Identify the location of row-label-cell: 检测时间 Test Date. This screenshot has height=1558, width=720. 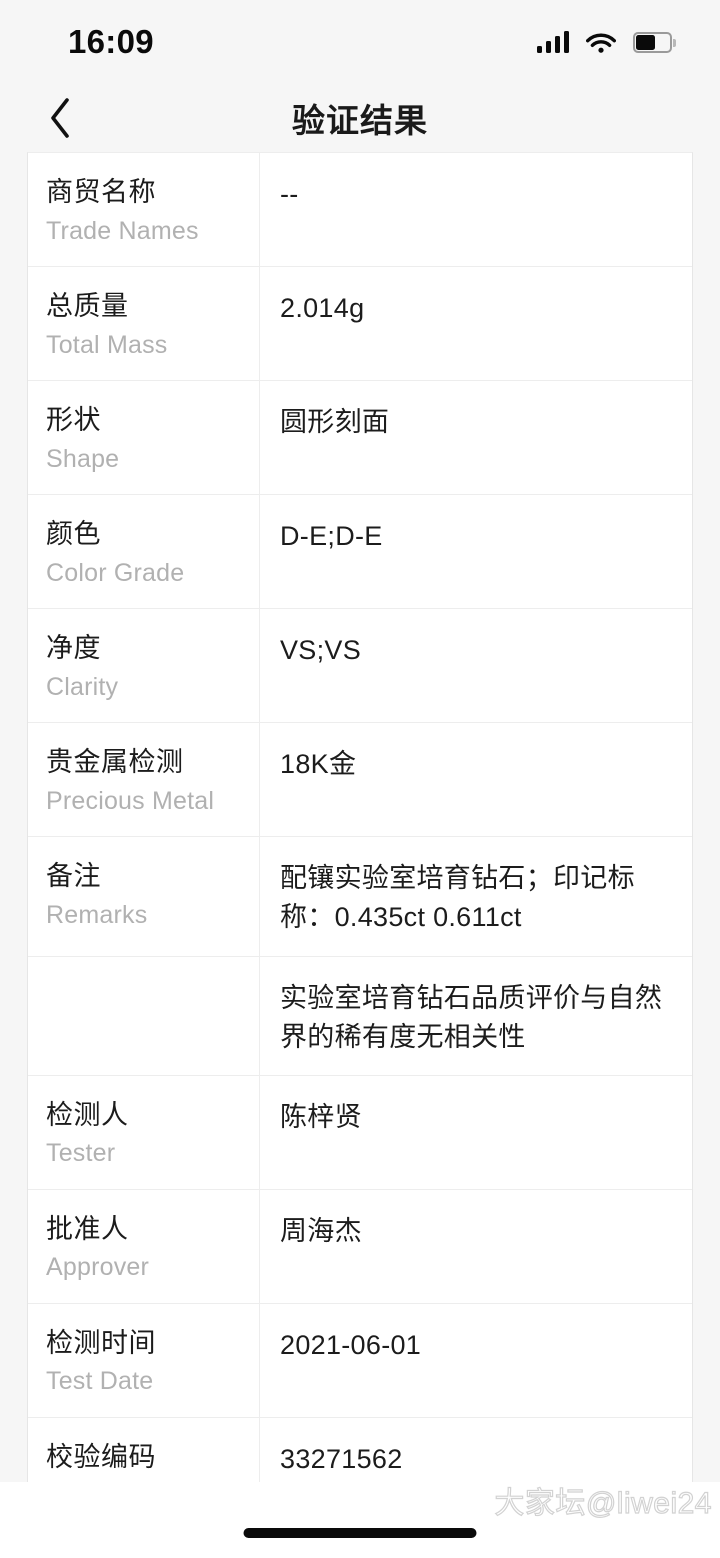
(144, 1360).